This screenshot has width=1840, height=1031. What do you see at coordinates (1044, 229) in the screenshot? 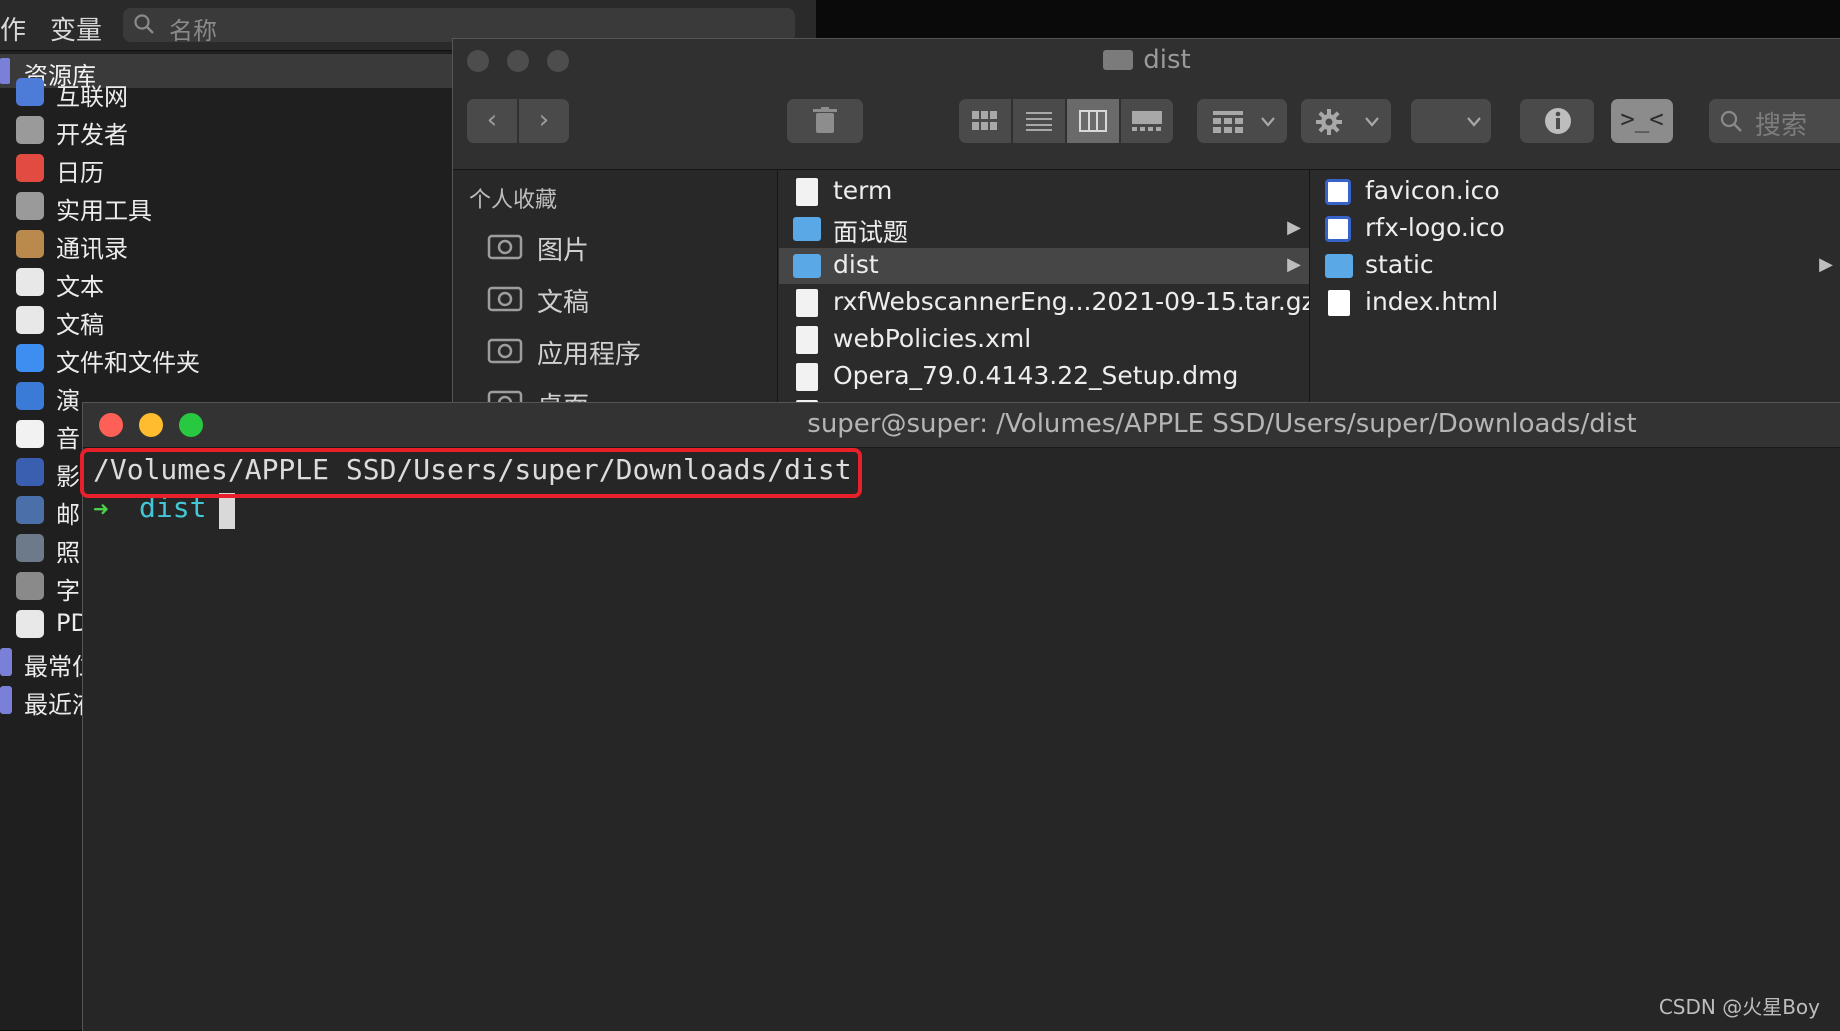
I see `file-row: 面试题 ▶` at bounding box center [1044, 229].